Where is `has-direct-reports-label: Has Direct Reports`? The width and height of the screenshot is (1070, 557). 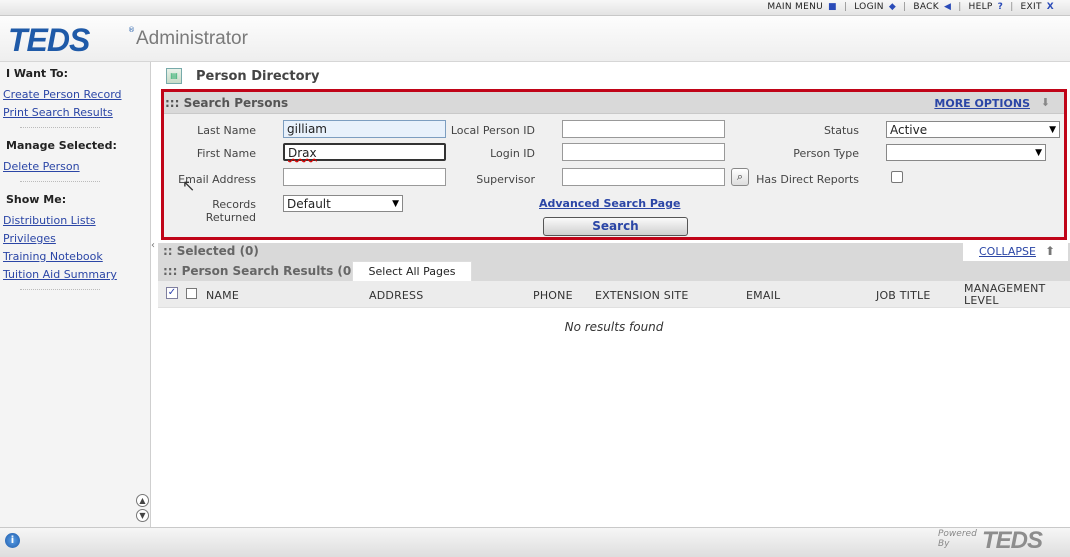 has-direct-reports-label: Has Direct Reports is located at coordinates (807, 179).